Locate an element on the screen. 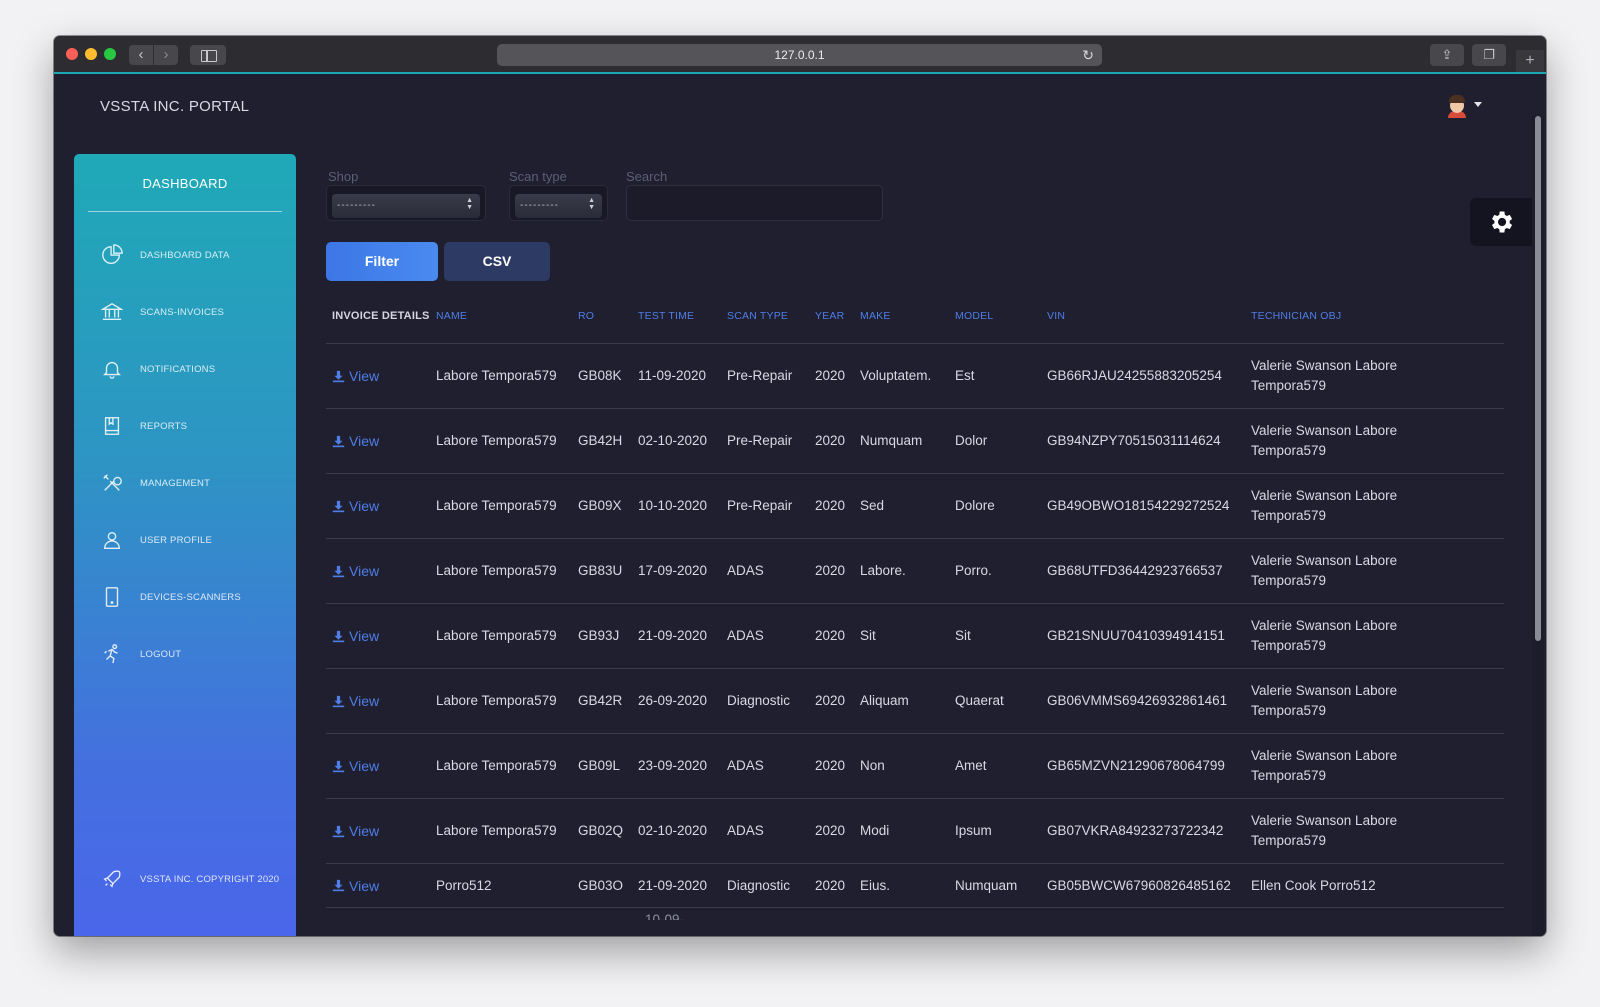  column-header: TECHNICIAN OBJ is located at coordinates (1351, 316).